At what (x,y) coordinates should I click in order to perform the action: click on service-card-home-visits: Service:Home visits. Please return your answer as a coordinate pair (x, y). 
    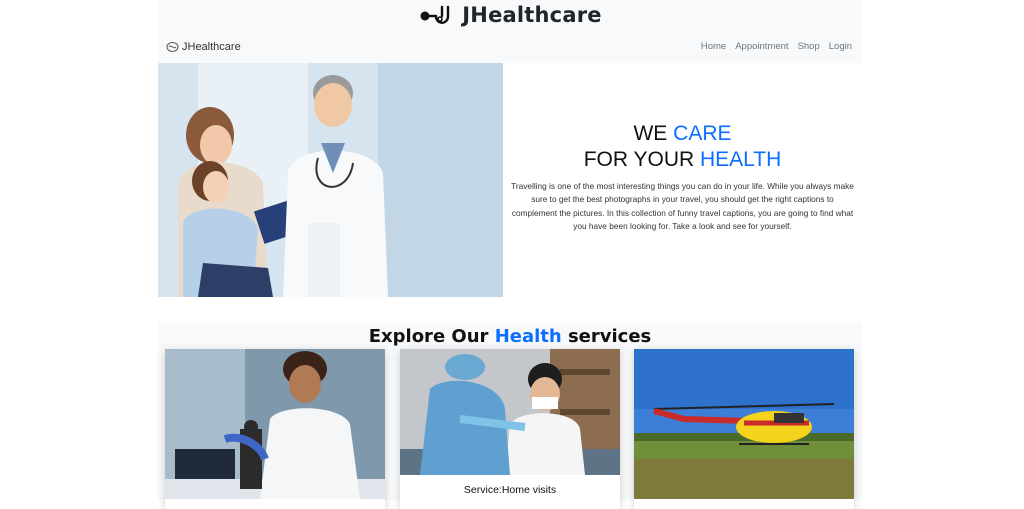
    Looking at the image, I should click on (510, 429).